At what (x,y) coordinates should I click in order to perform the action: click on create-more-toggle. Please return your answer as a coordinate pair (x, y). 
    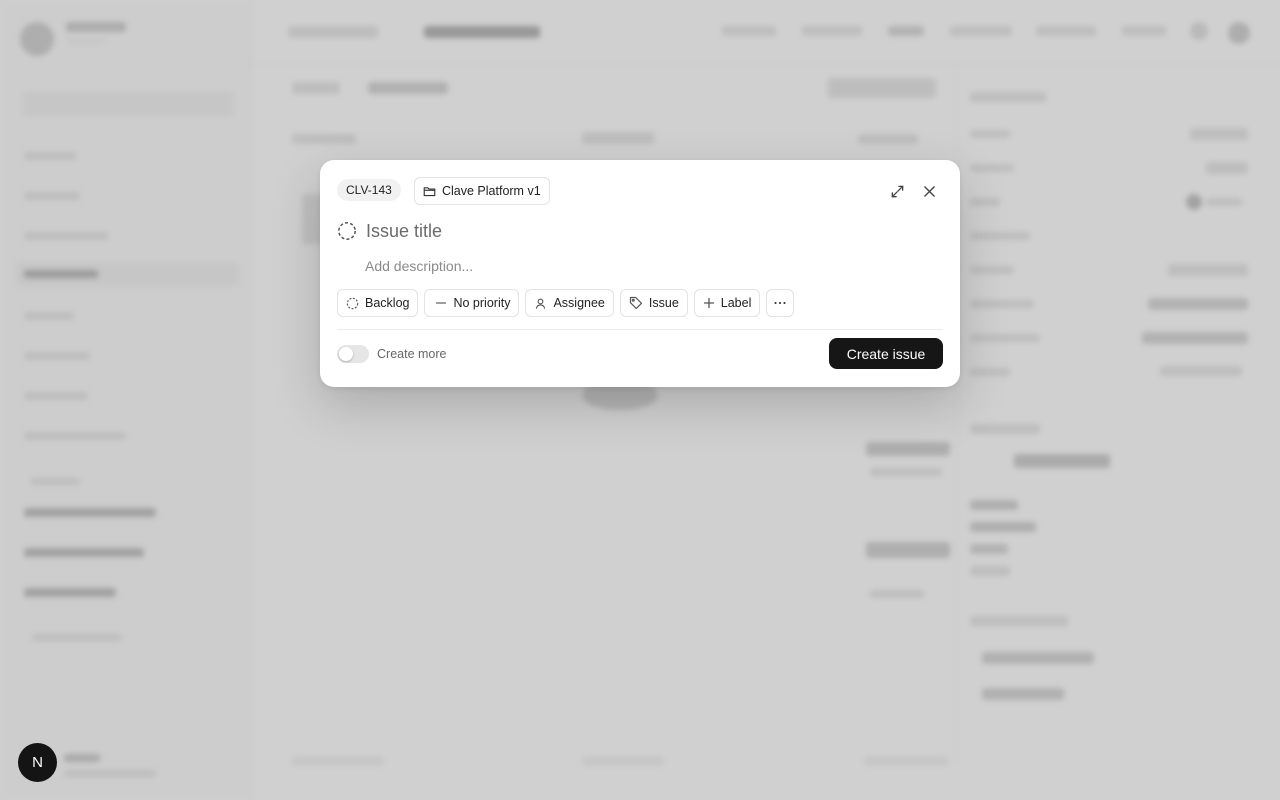
    Looking at the image, I should click on (353, 354).